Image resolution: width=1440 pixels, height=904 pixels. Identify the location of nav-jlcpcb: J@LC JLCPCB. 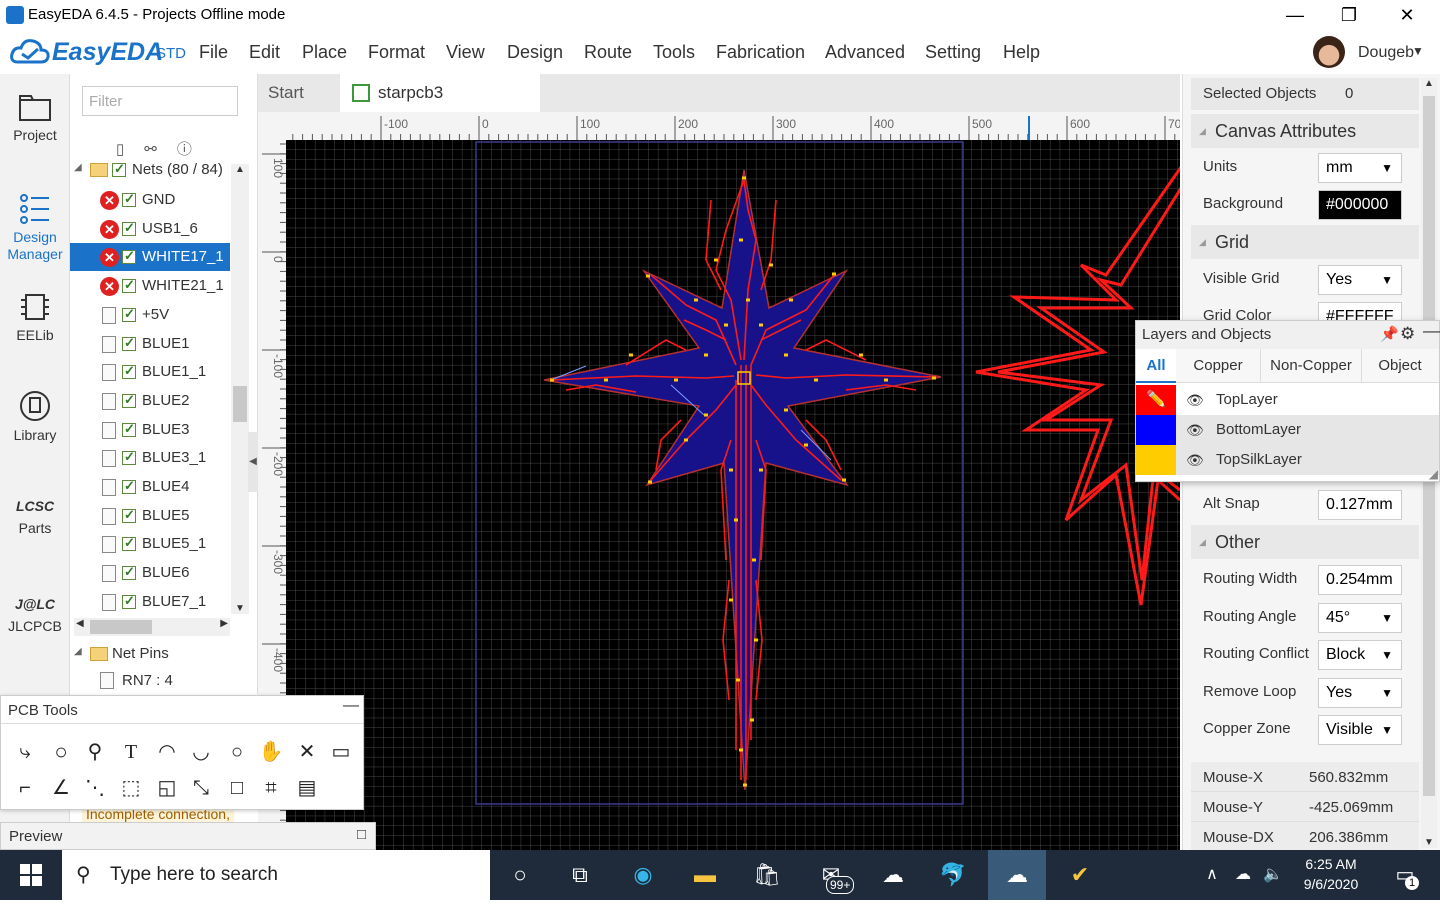
(35, 612).